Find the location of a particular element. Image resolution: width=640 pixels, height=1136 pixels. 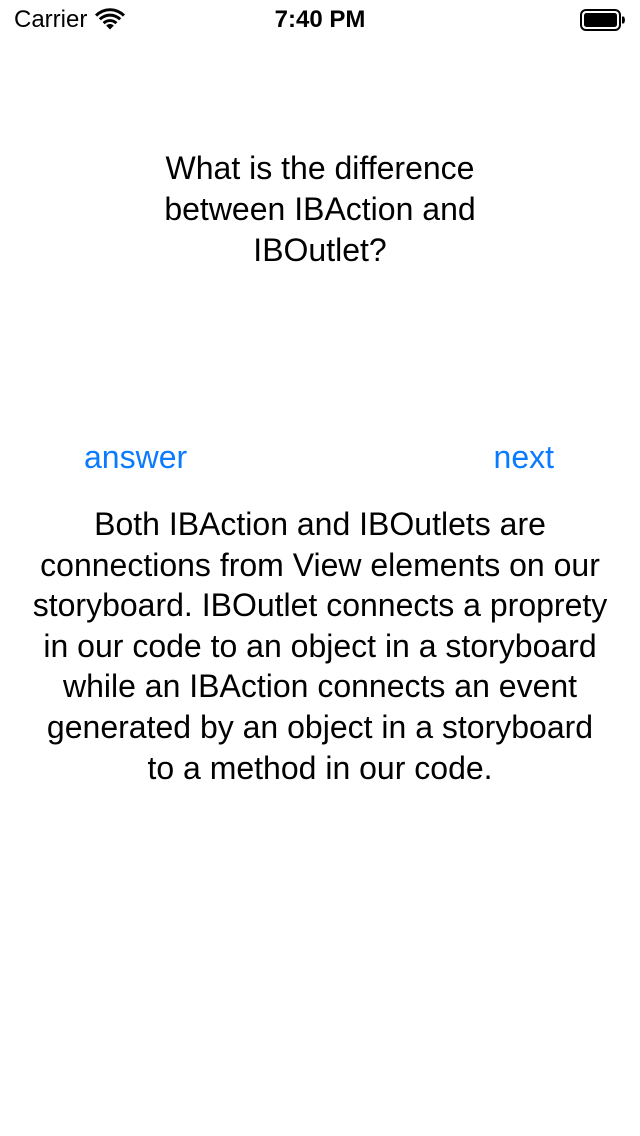

status-bar: Carrier 7:40 PM is located at coordinates (320, 20).